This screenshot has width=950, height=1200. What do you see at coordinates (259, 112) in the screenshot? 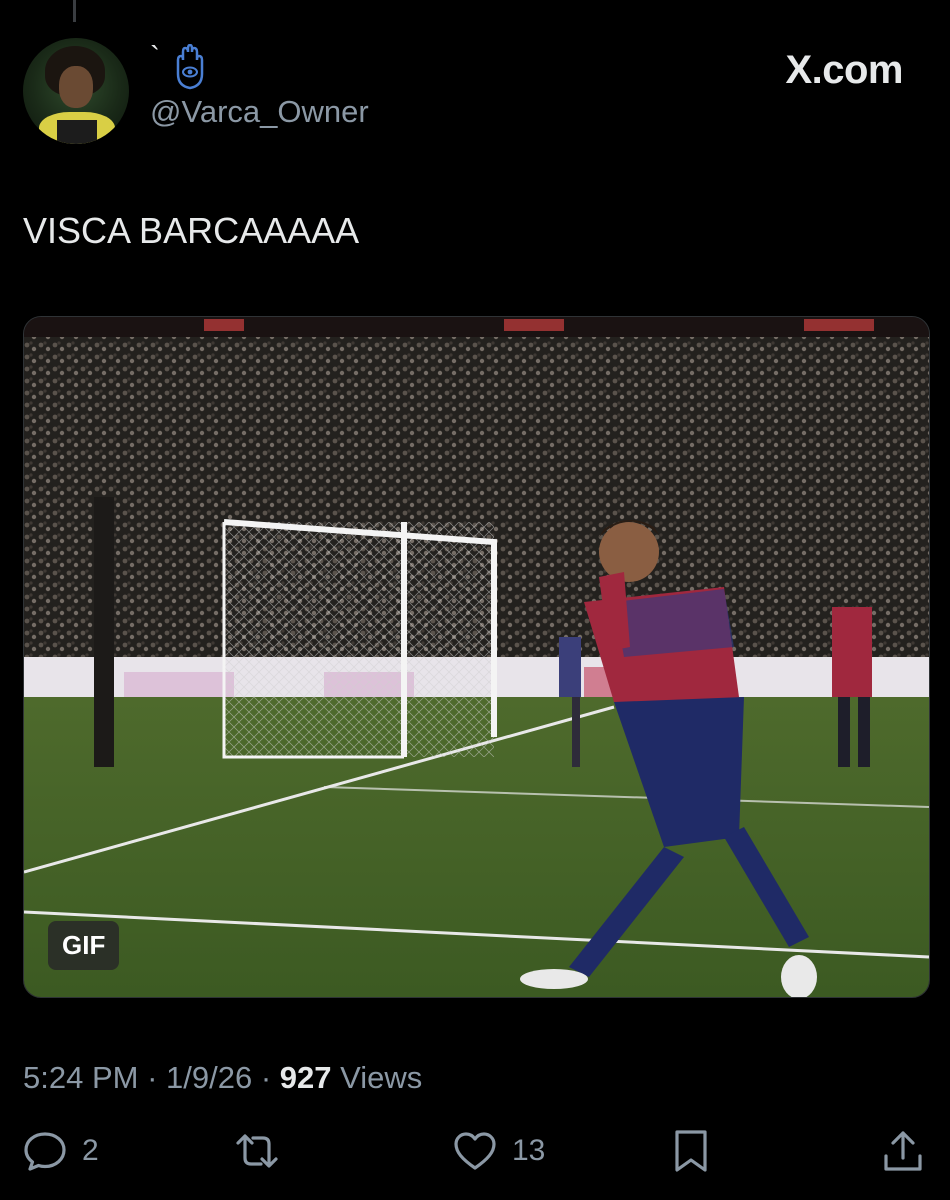
I see `user-handle: @Varca_Owner` at bounding box center [259, 112].